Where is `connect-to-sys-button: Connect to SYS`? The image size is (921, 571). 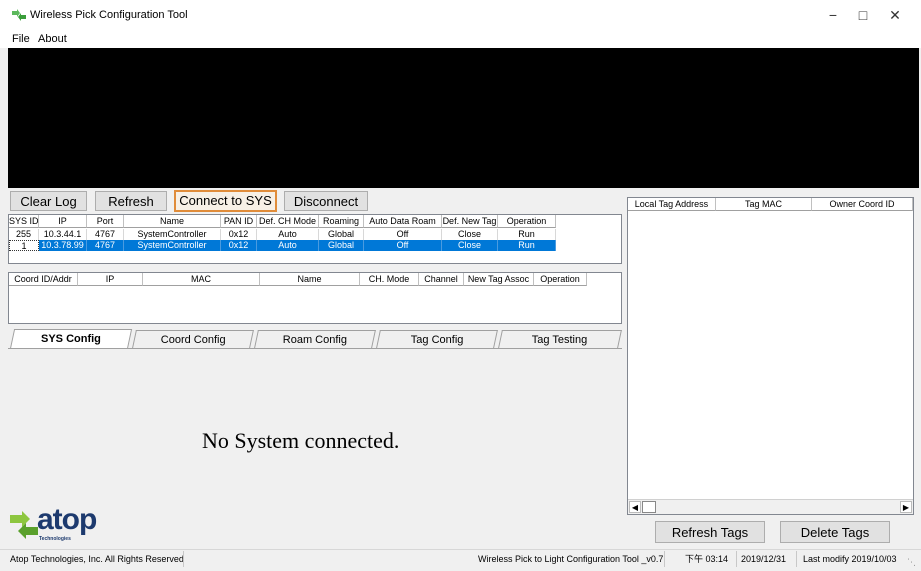 connect-to-sys-button: Connect to SYS is located at coordinates (225, 201).